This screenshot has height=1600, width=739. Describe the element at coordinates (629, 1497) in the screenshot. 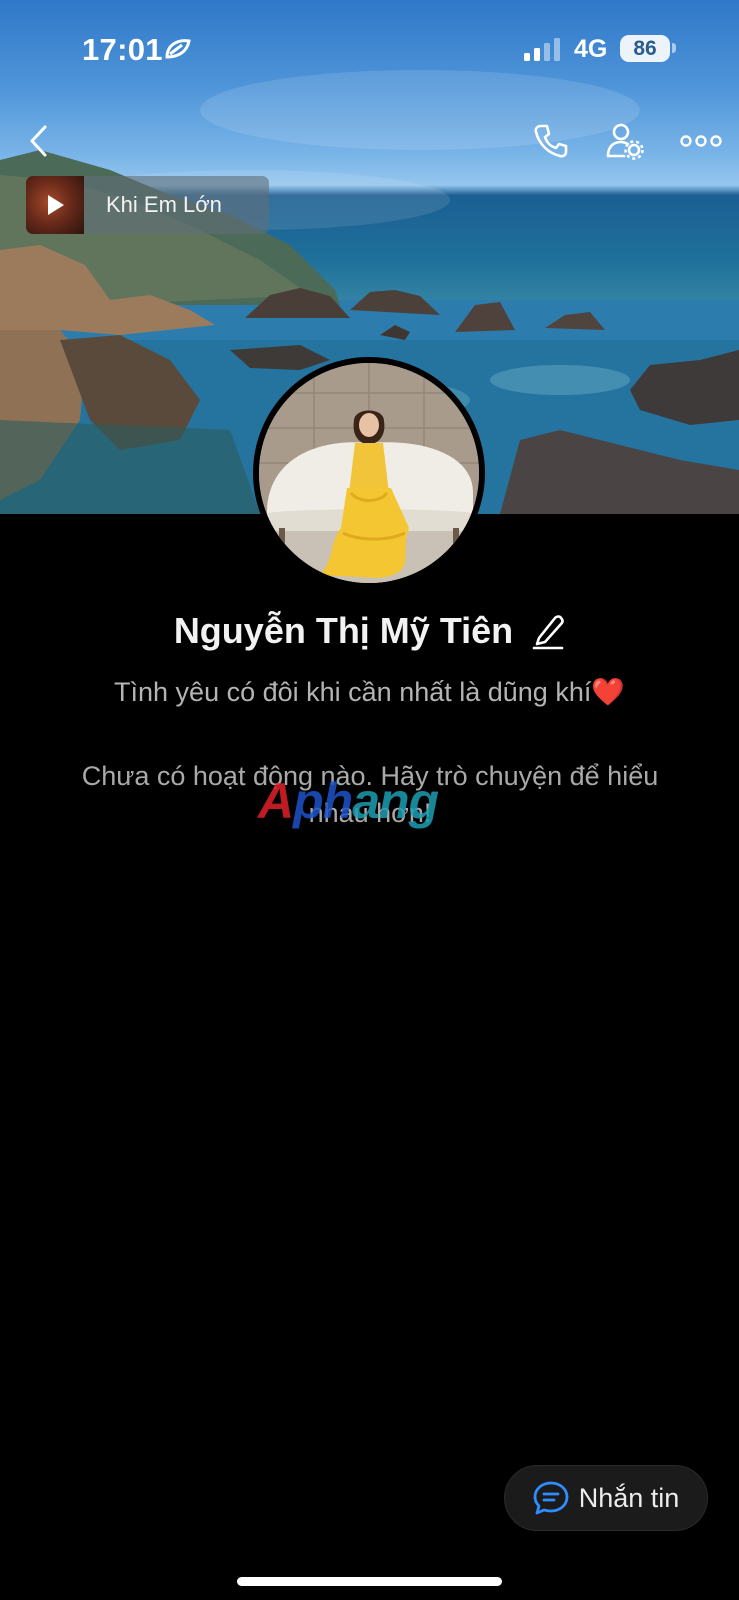

I see `message-button-label: Nhắn tin` at that location.